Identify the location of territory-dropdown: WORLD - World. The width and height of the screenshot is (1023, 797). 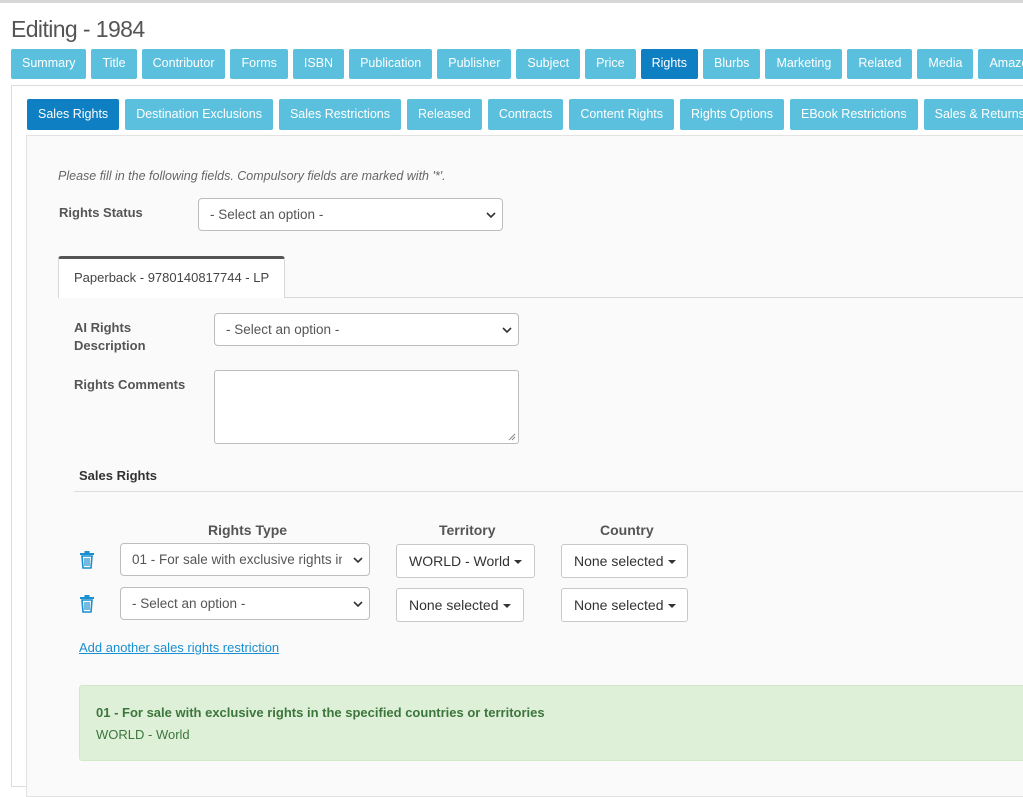
(465, 561).